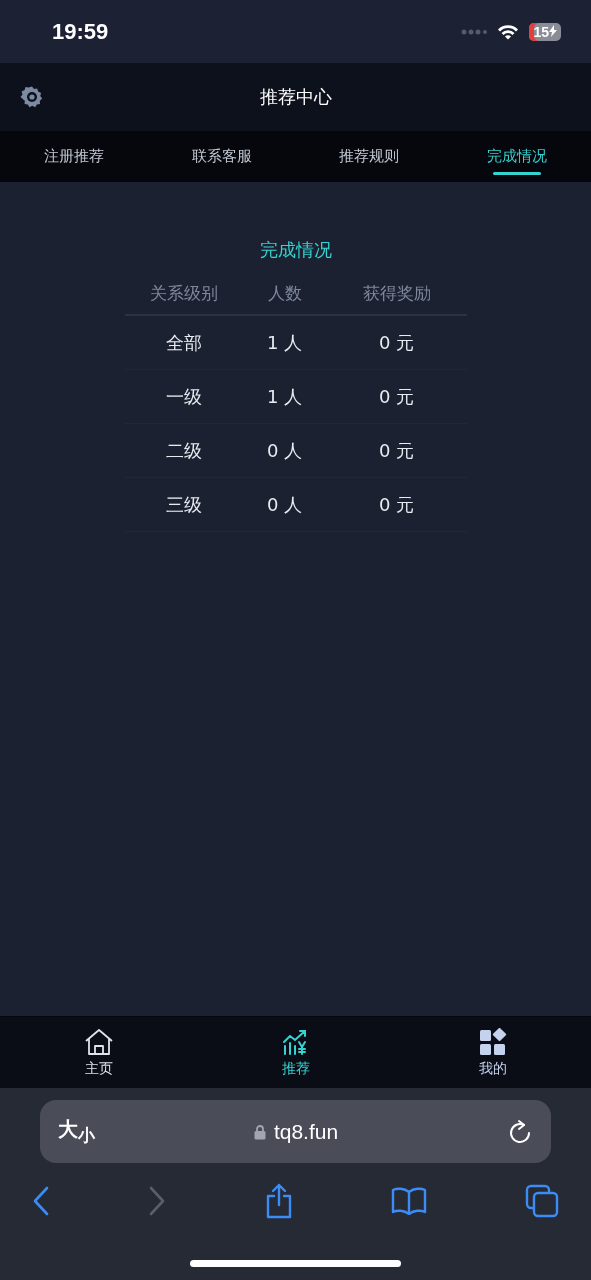 The height and width of the screenshot is (1280, 591). What do you see at coordinates (295, 1052) in the screenshot?
I see `nav-item: 推荐` at bounding box center [295, 1052].